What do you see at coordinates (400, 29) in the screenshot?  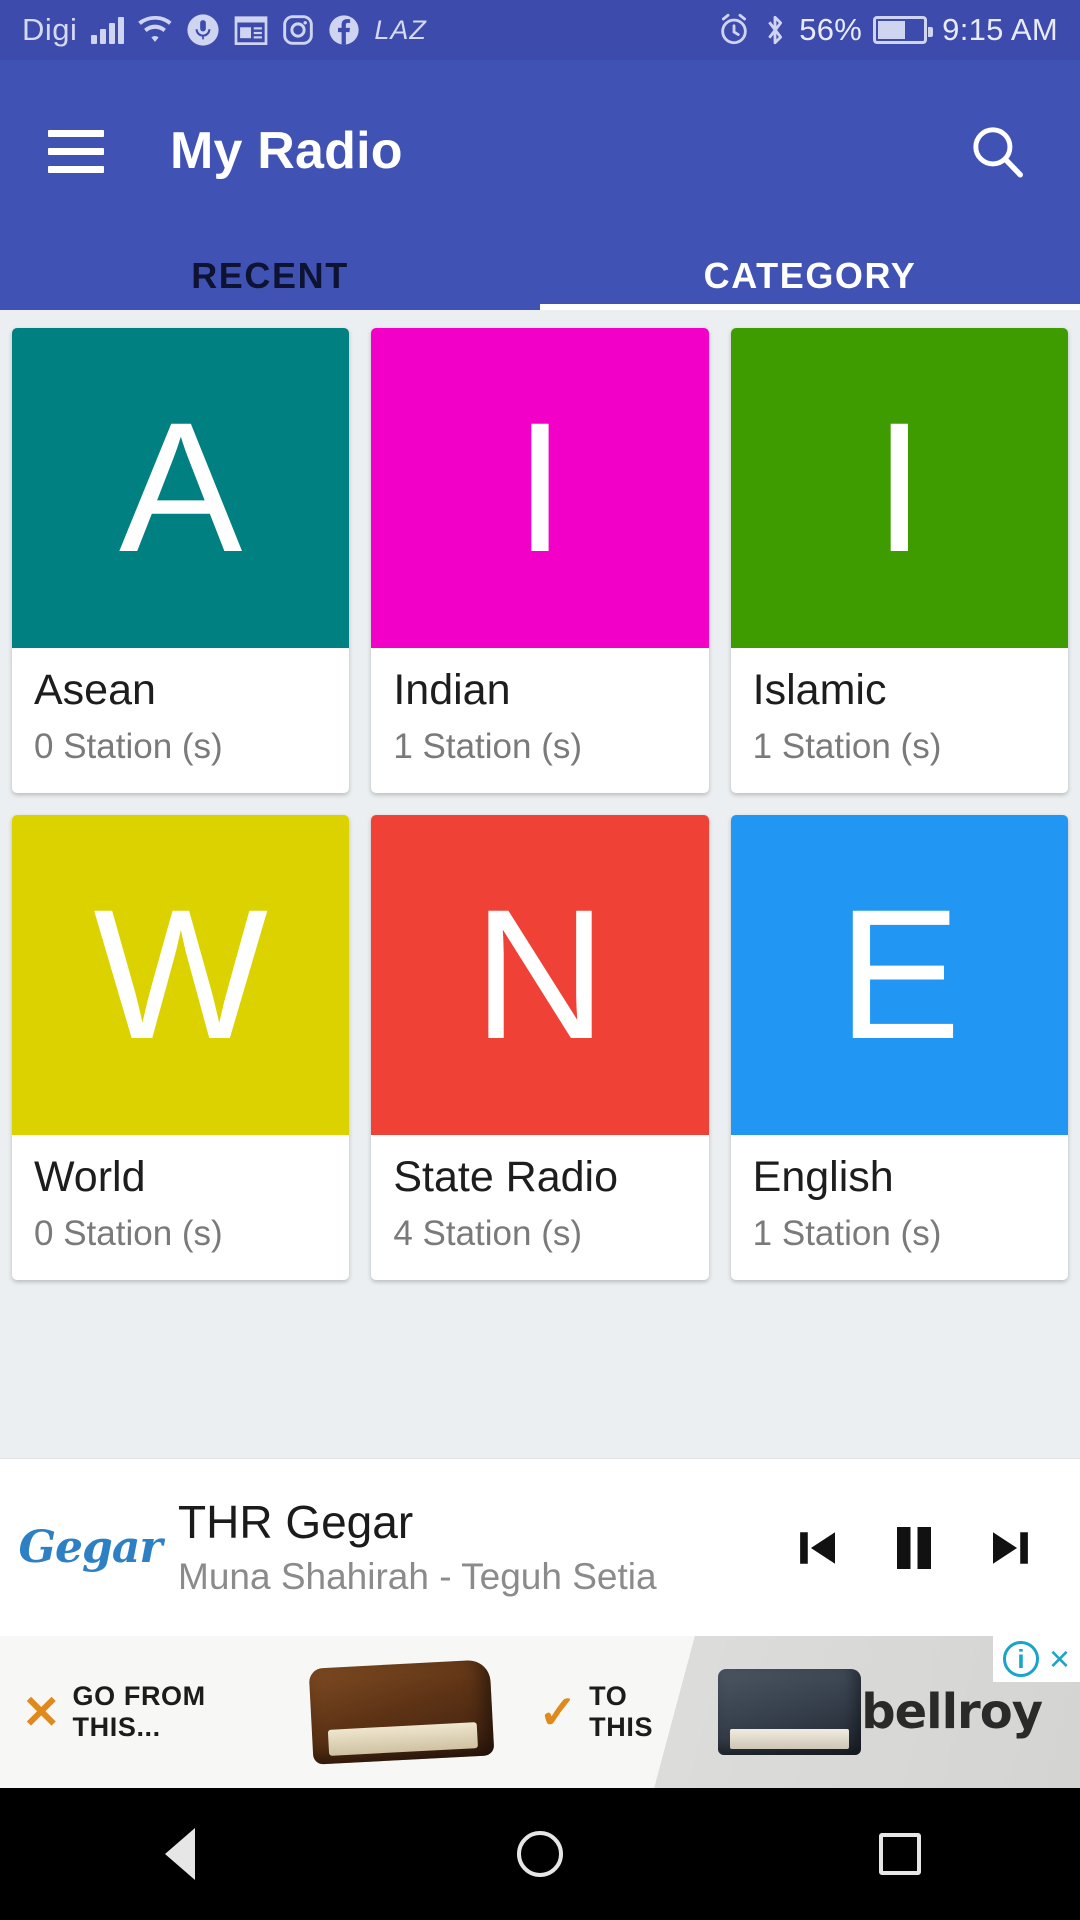 I see `lazada-icon: LAZ` at bounding box center [400, 29].